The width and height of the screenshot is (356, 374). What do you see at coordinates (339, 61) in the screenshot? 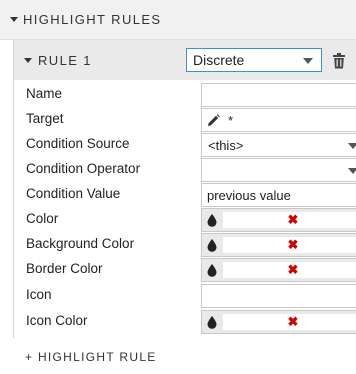
I see `trash-icon` at bounding box center [339, 61].